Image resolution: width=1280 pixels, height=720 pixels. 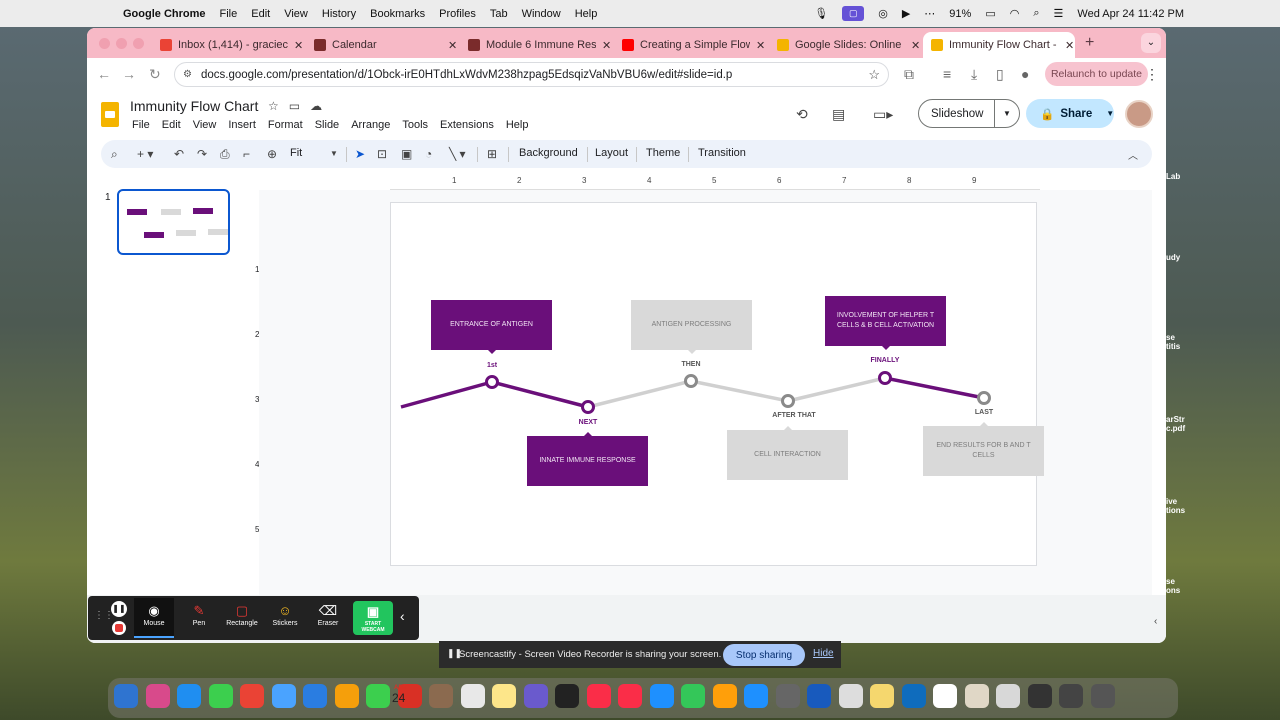 What do you see at coordinates (1178, 586) in the screenshot?
I see `desktop-file-label: se ons` at bounding box center [1178, 586].